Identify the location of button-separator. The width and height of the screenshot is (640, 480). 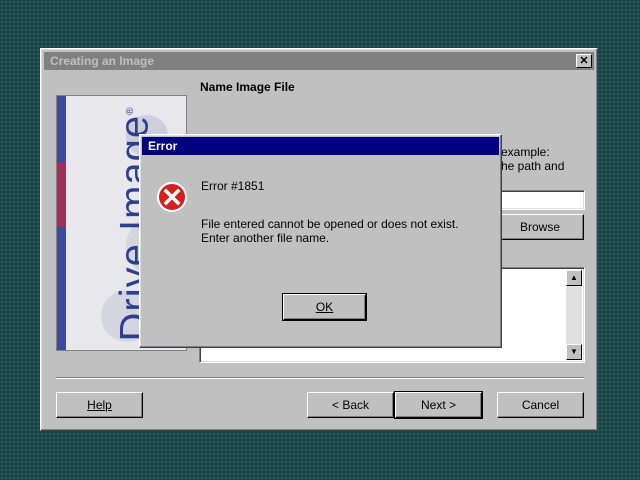
(320, 378).